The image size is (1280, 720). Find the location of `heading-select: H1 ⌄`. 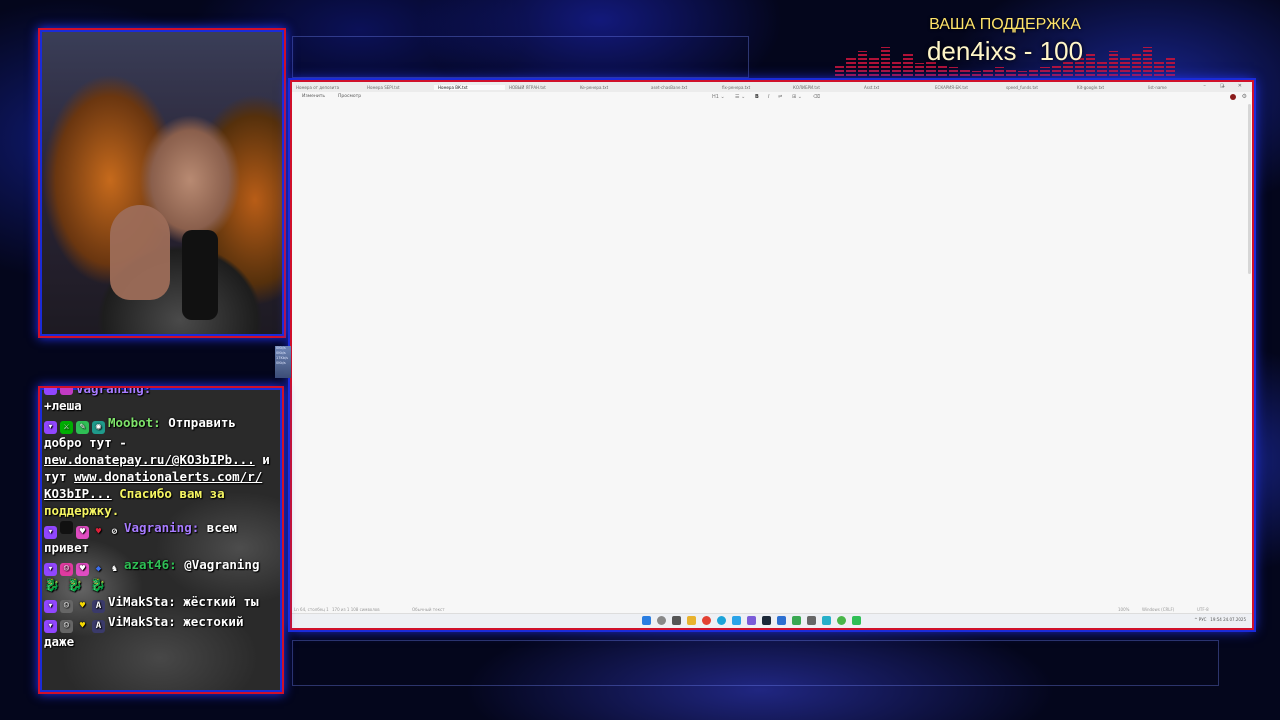

heading-select: H1 ⌄ is located at coordinates (718, 97).